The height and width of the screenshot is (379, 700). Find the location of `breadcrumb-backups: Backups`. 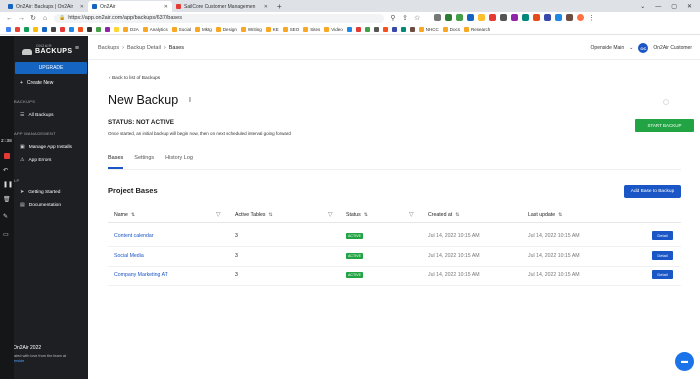

breadcrumb-backups: Backups is located at coordinates (108, 48).